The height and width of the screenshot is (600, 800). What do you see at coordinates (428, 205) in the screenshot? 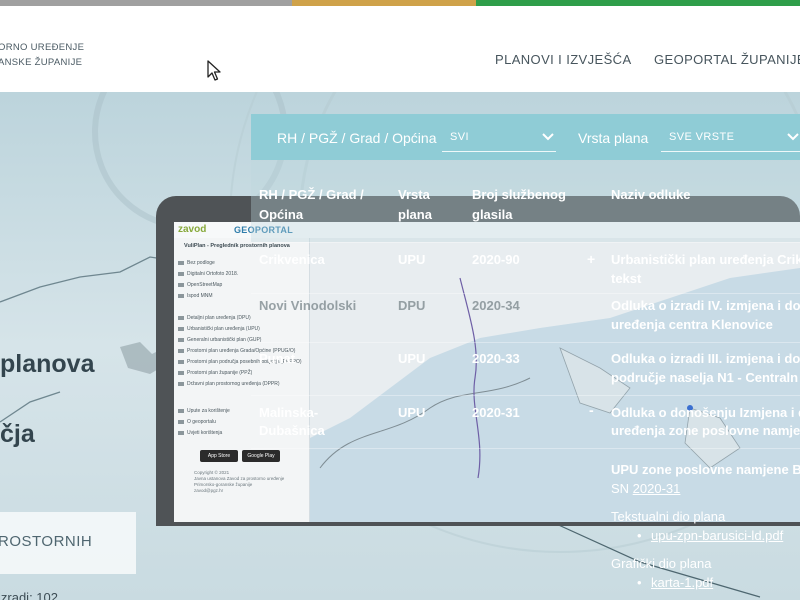
I see `column-header-type: Vrsta plana` at bounding box center [428, 205].